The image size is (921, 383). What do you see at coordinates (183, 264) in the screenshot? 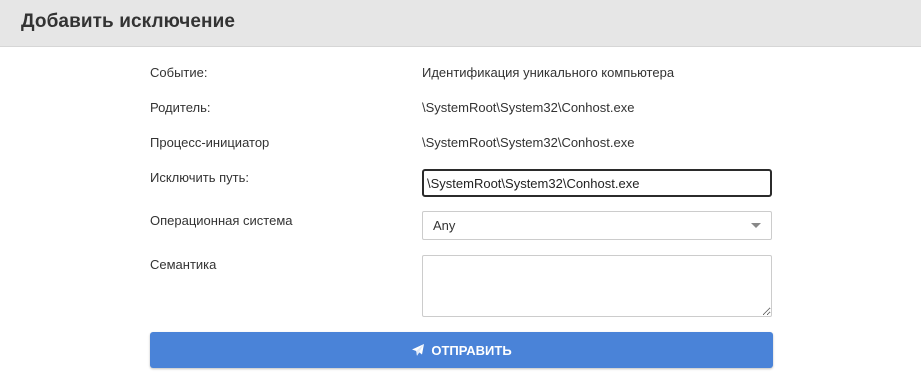
I see `semantics-label: Семантика` at bounding box center [183, 264].